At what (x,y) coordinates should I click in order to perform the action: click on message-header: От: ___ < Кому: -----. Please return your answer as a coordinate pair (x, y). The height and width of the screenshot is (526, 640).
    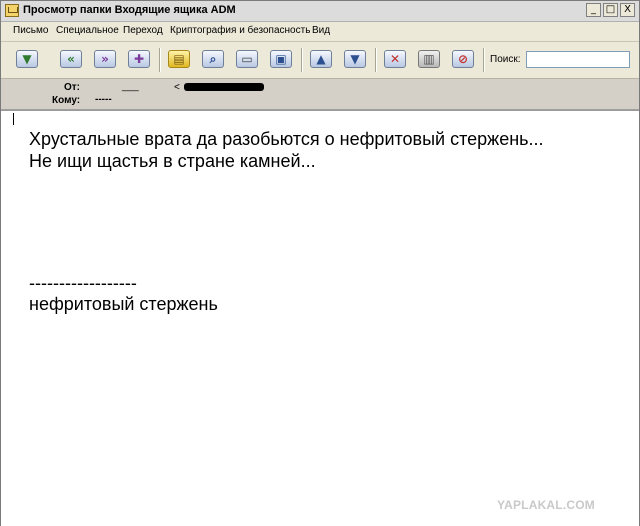
    Looking at the image, I should click on (320, 94).